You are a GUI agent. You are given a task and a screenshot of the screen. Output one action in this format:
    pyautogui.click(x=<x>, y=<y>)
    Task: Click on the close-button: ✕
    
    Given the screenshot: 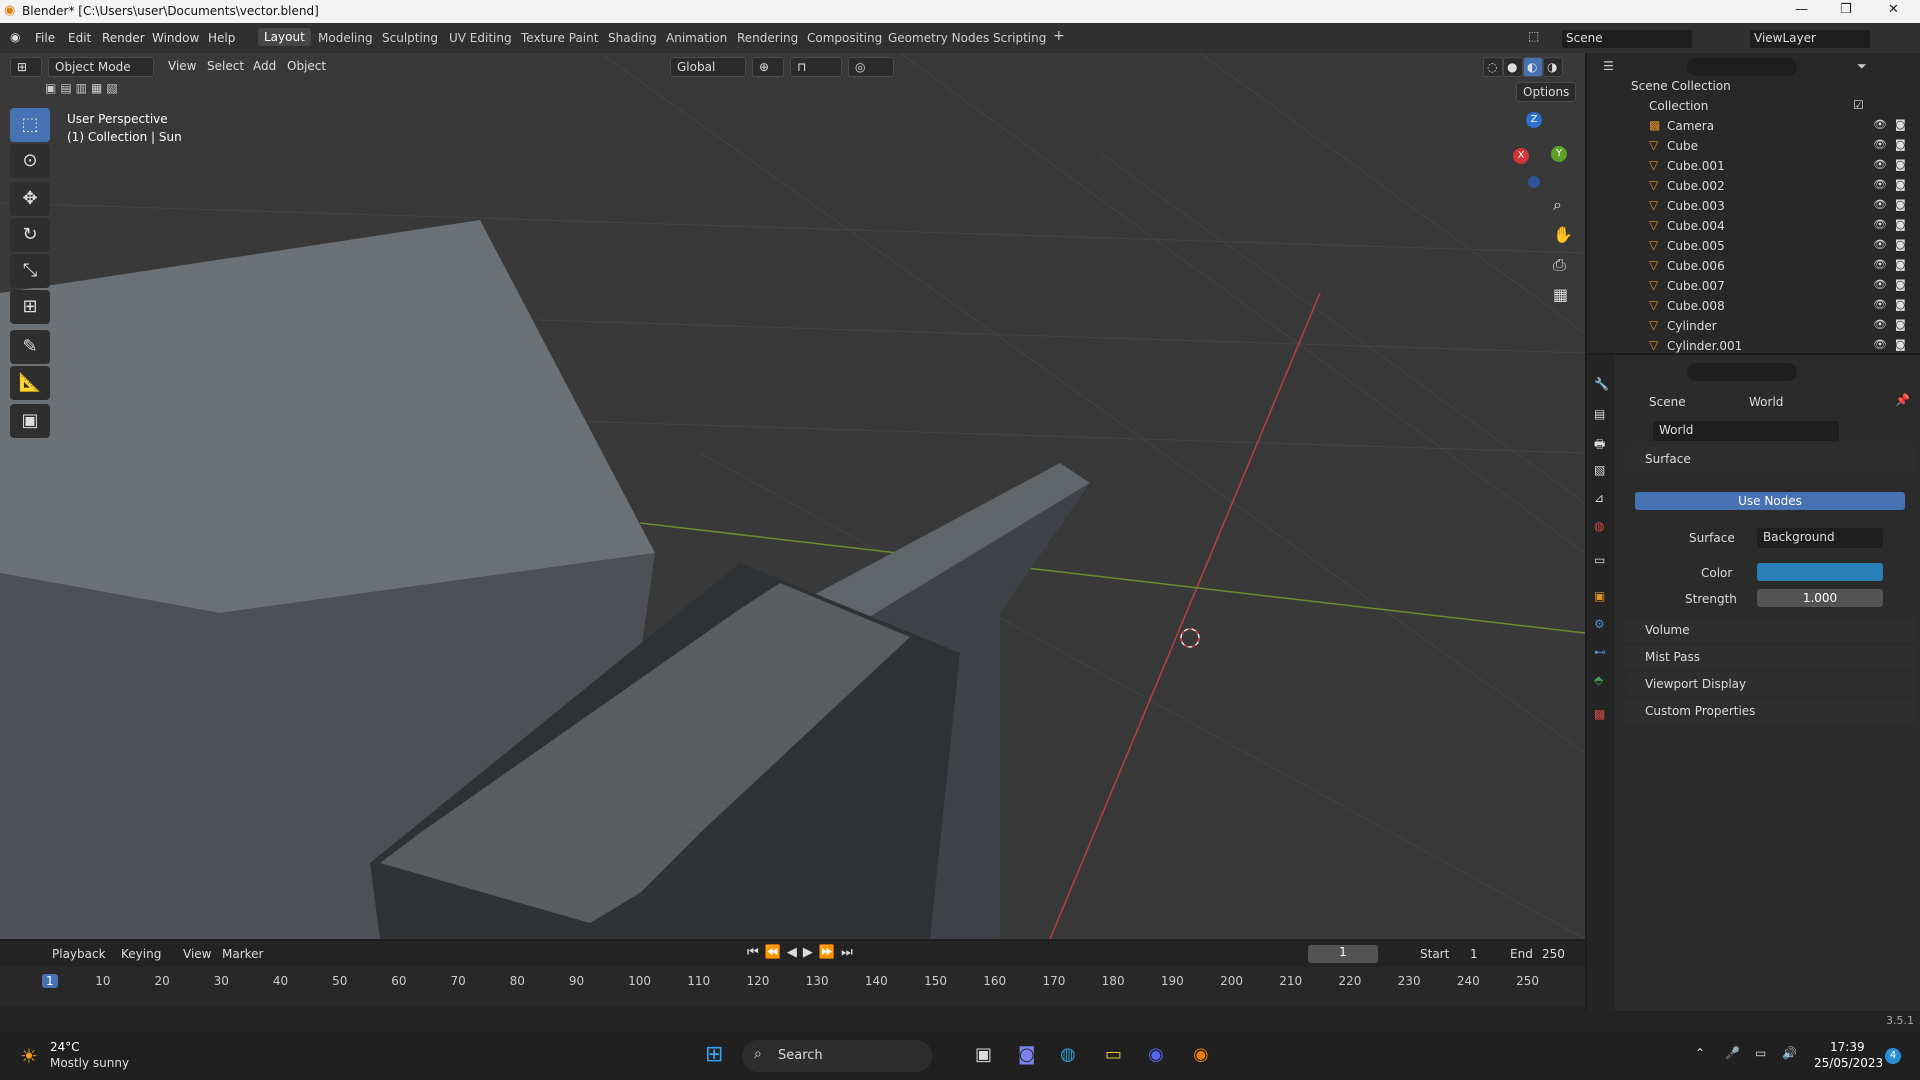 What is the action you would take?
    pyautogui.click(x=1893, y=9)
    